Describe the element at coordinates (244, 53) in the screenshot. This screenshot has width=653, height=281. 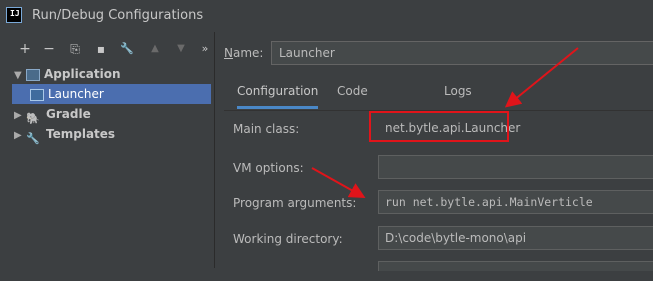
I see `name-label: Name:` at that location.